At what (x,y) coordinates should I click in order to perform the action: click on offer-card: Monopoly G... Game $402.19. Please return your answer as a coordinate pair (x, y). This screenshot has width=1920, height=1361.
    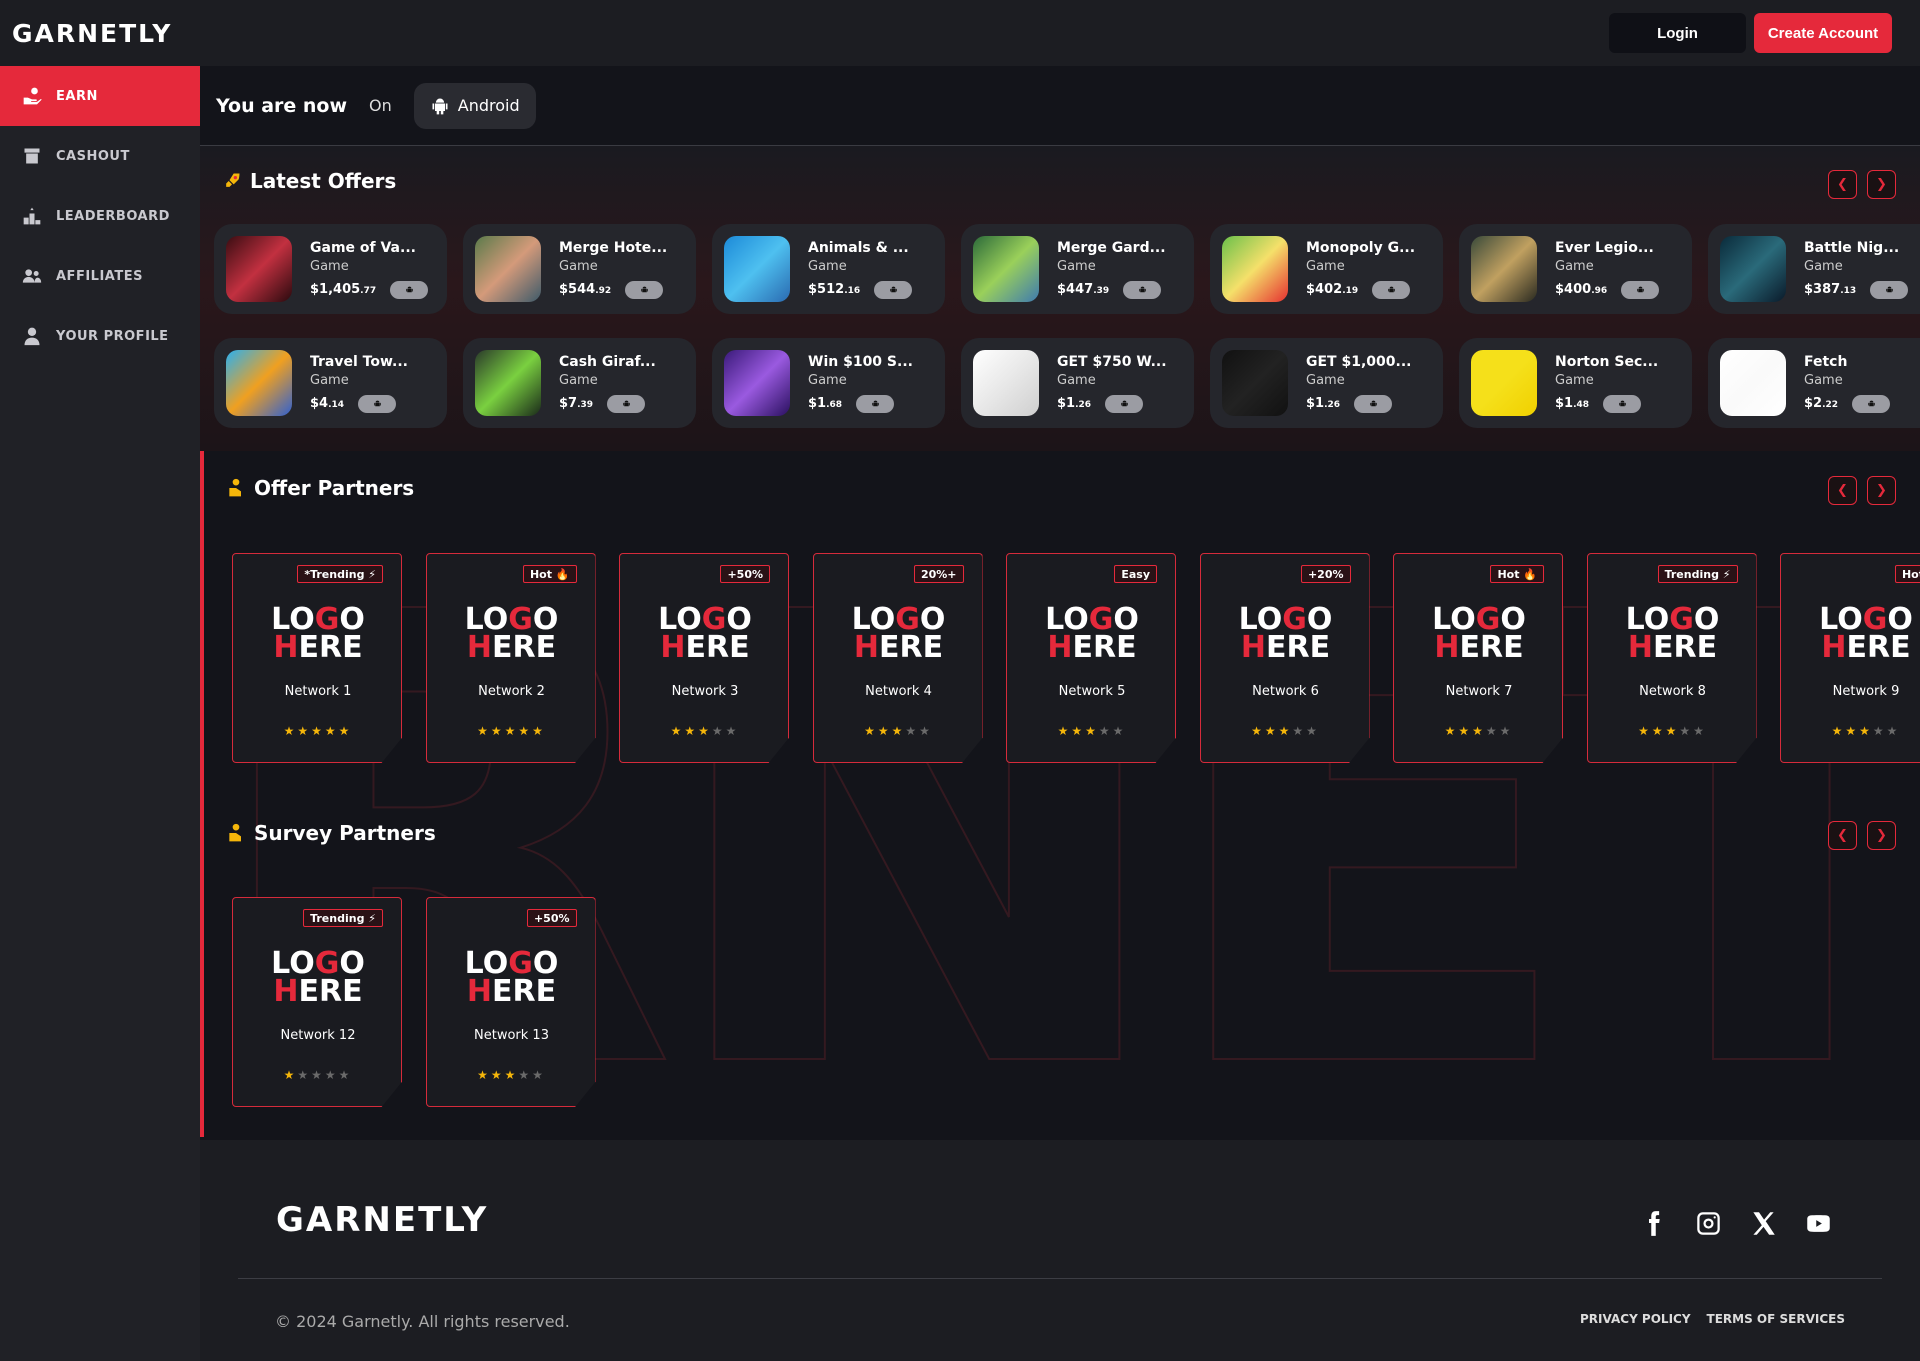
    Looking at the image, I should click on (1326, 269).